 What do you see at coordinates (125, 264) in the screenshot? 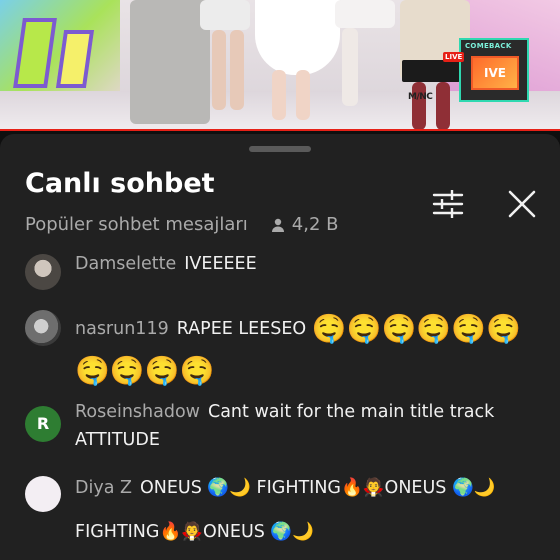
I see `message-author: Damselette` at bounding box center [125, 264].